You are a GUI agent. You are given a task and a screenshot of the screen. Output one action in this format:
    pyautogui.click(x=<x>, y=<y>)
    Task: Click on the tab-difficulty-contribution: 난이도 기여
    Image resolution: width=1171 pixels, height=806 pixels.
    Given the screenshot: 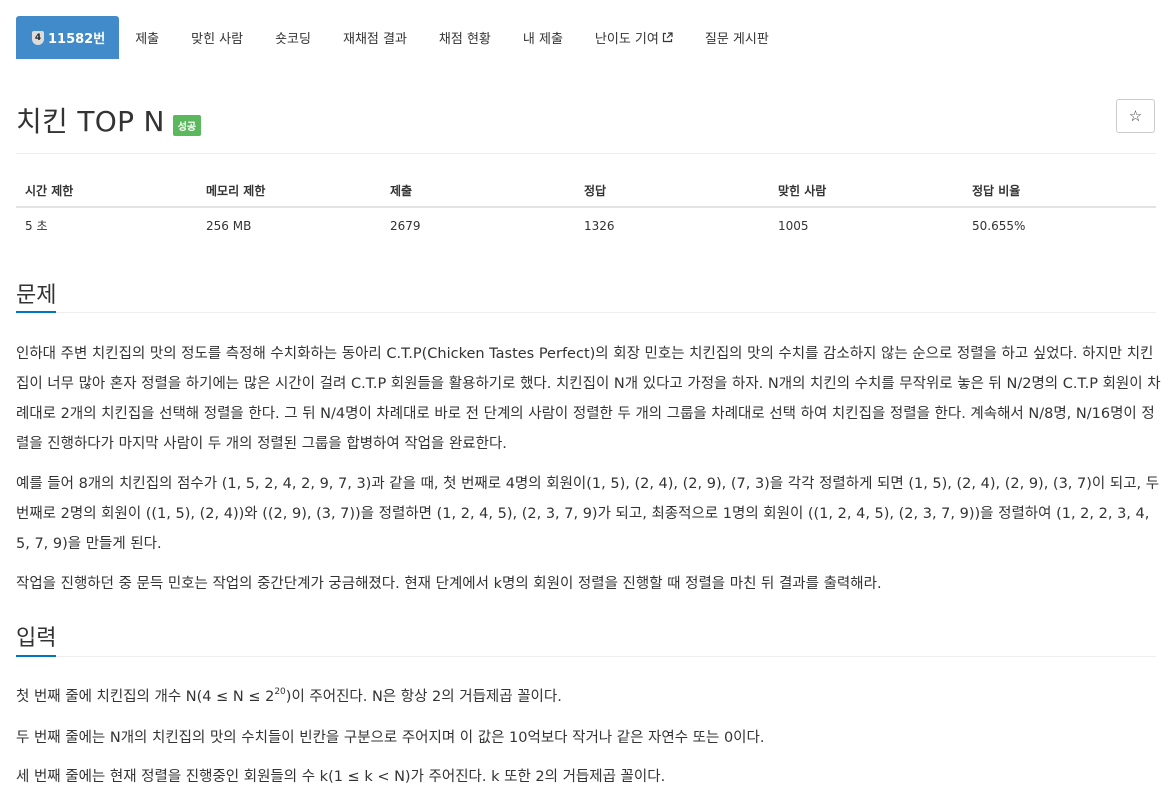 What is the action you would take?
    pyautogui.click(x=634, y=37)
    